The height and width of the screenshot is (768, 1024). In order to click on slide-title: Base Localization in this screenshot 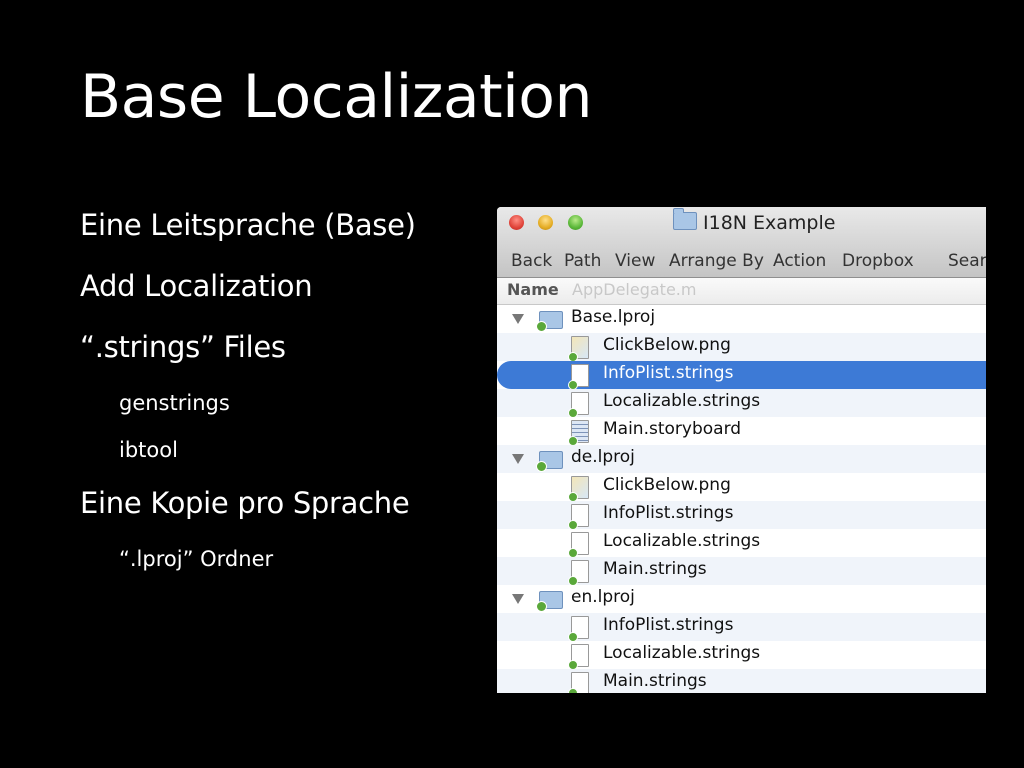, I will do `click(336, 97)`.